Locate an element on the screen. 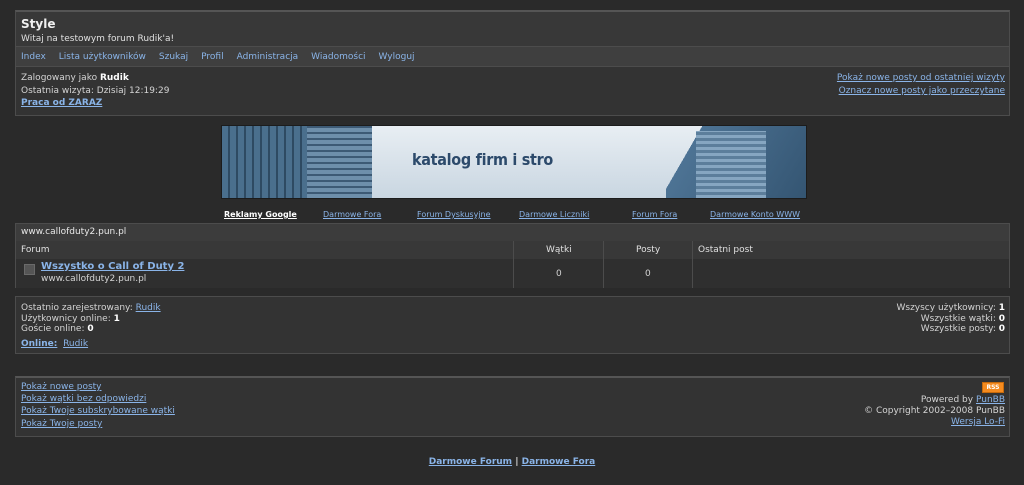 Image resolution: width=1024 pixels, height=485 pixels. users-online-value: 1 is located at coordinates (116, 319).